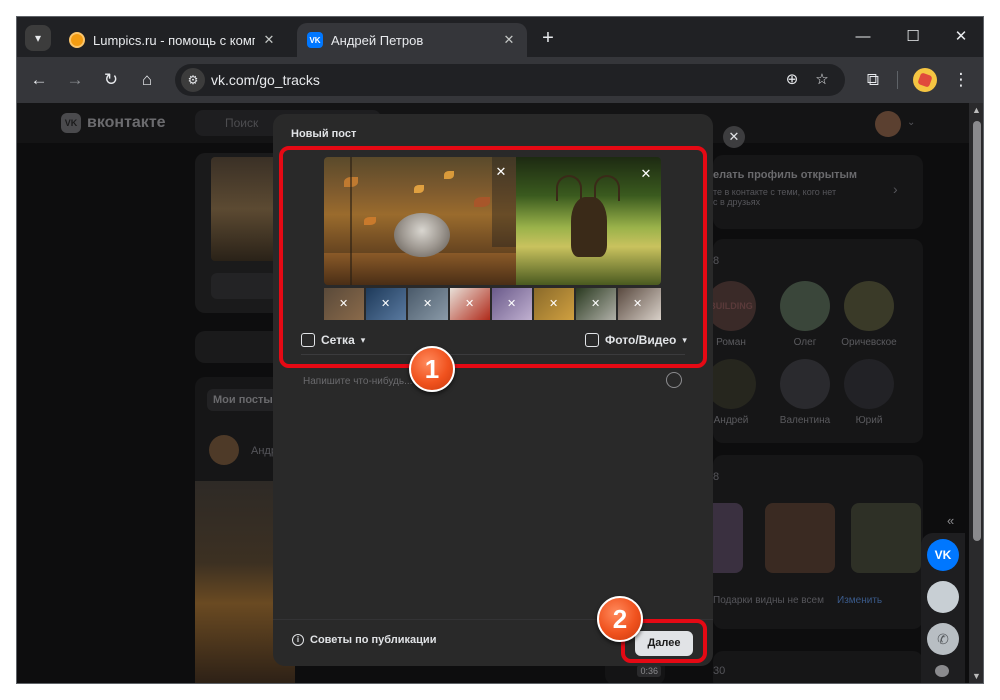  Describe the element at coordinates (976, 110) in the screenshot. I see `scroll-up-arrow: ▲` at that location.